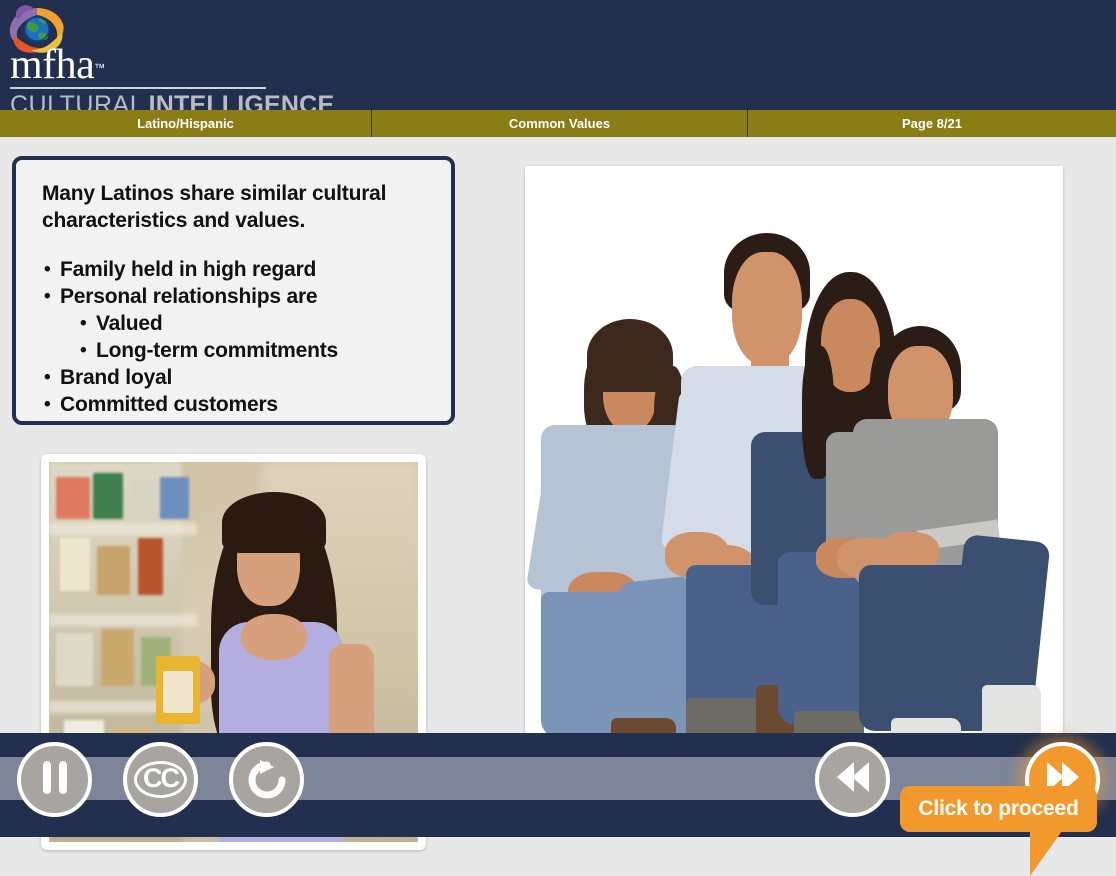 This screenshot has width=1116, height=876. I want to click on click-to-proceed-callout: Click to proceed, so click(998, 809).